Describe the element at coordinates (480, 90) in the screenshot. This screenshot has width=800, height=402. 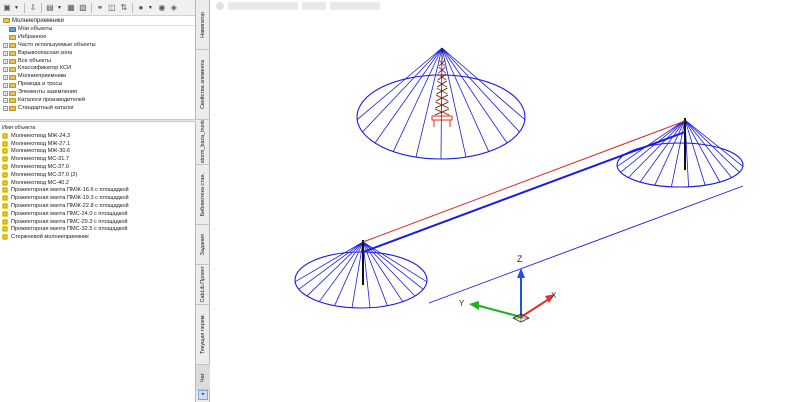
I see `tower-protection-zone-rib` at that location.